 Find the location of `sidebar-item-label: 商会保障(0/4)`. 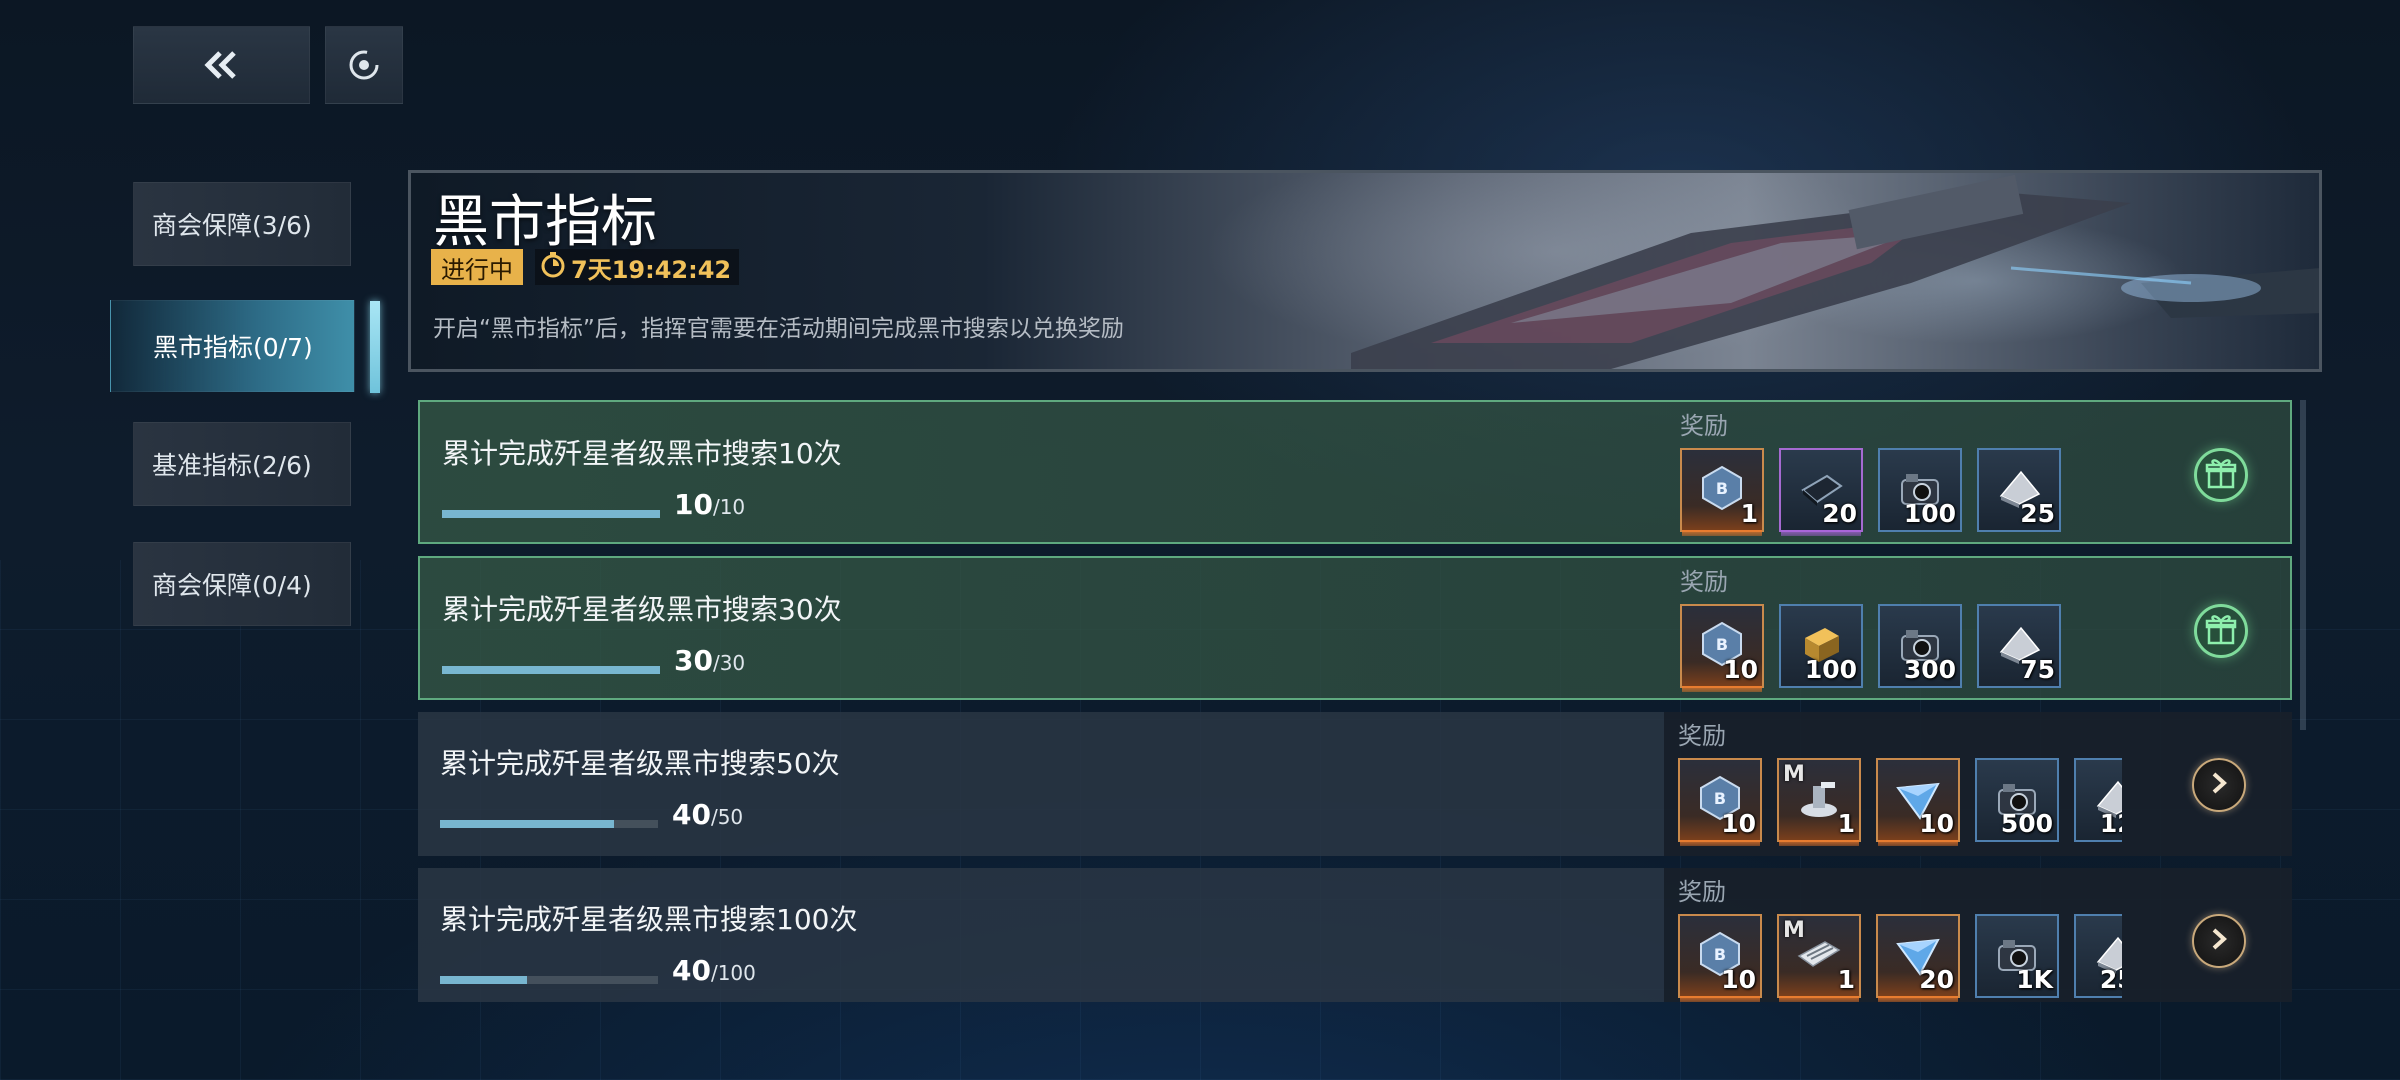

sidebar-item-label: 商会保障(0/4) is located at coordinates (232, 585).